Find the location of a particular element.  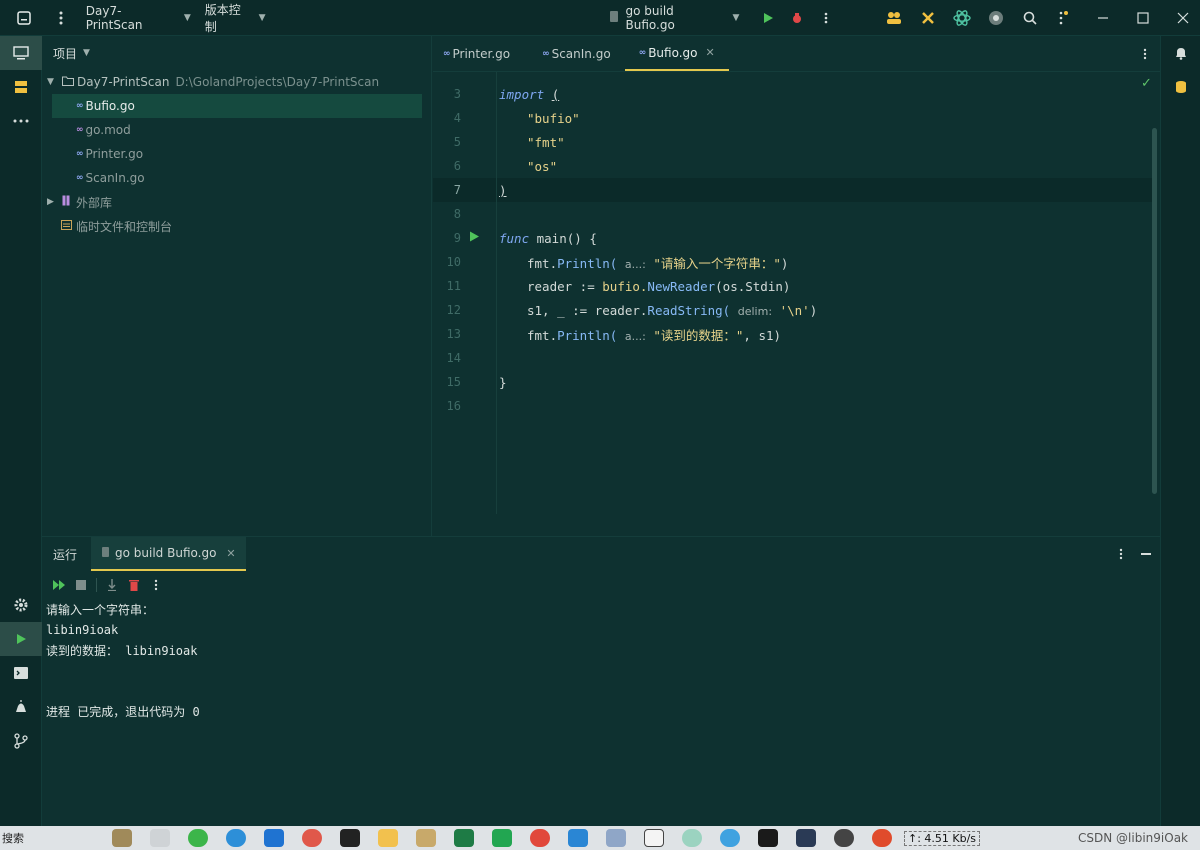

line-number: 10 is located at coordinates (453, 262).